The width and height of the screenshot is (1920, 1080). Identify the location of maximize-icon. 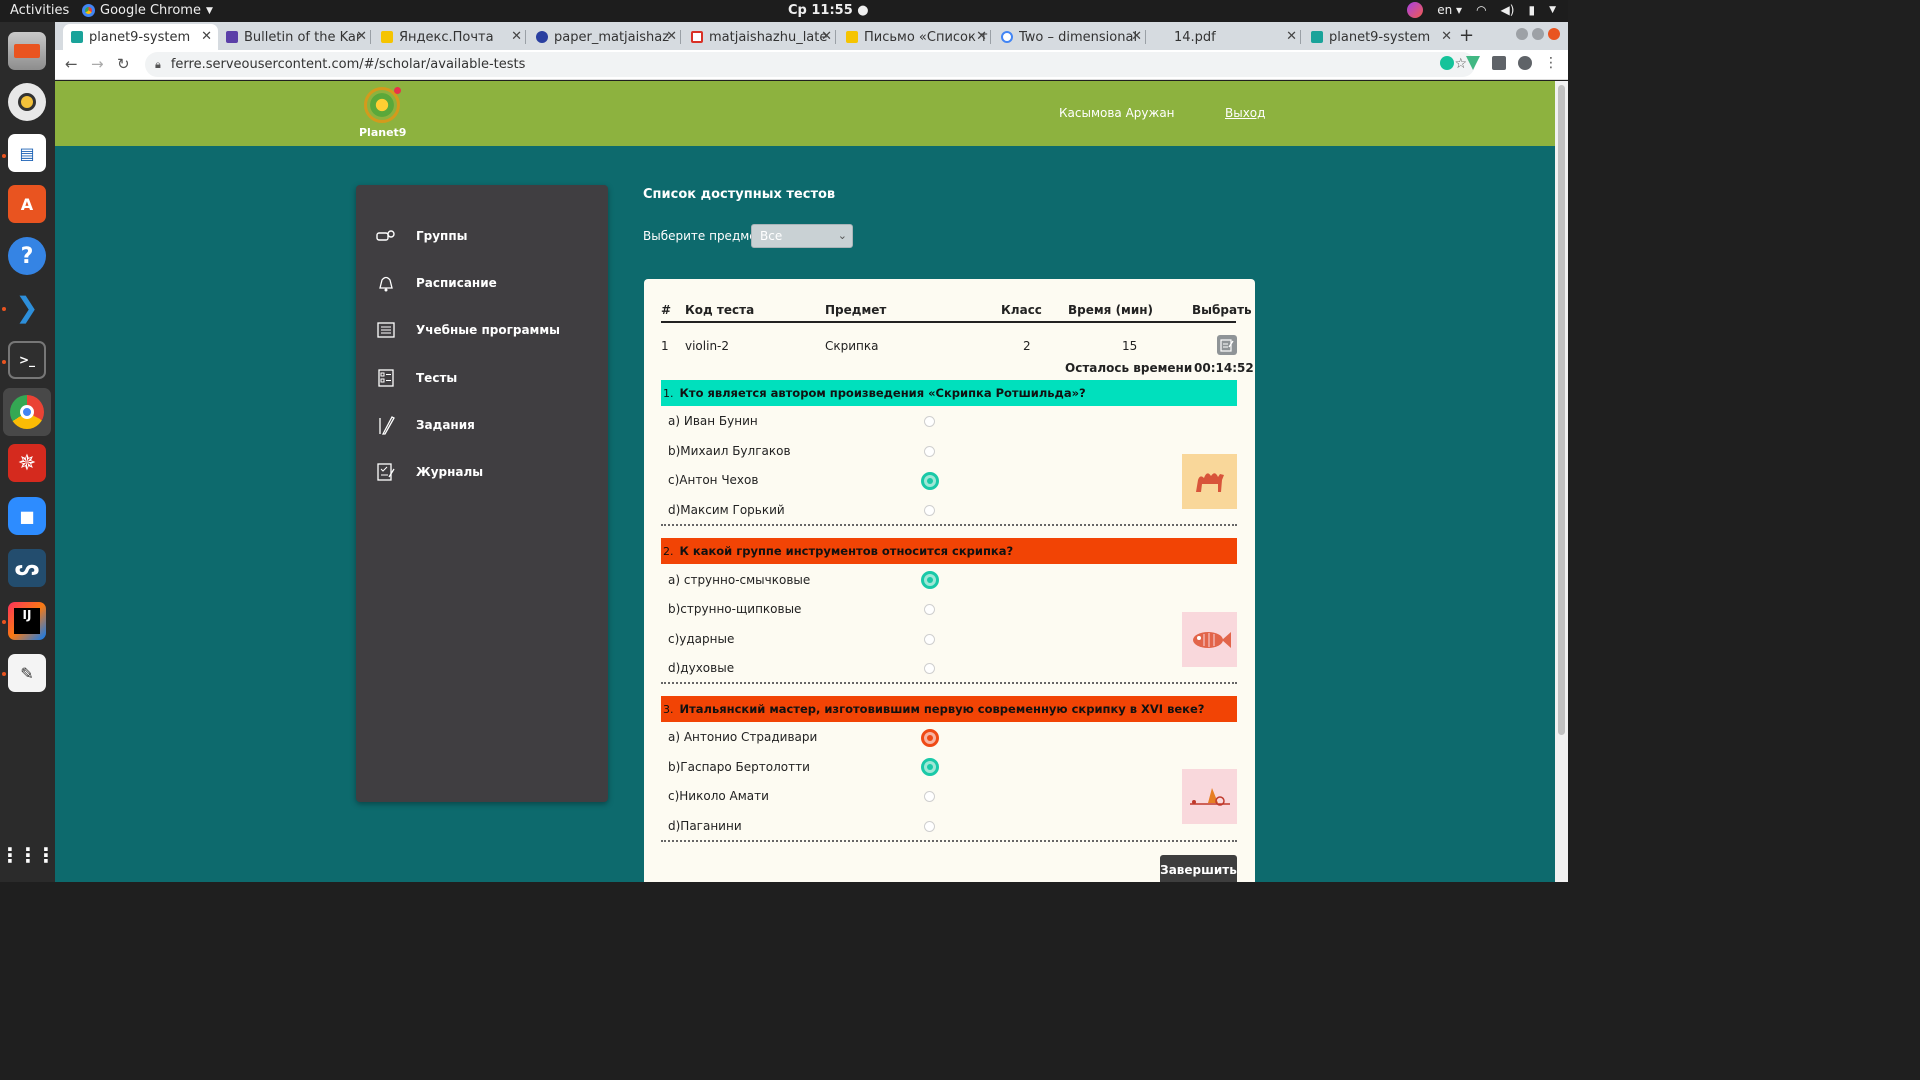
(1538, 34).